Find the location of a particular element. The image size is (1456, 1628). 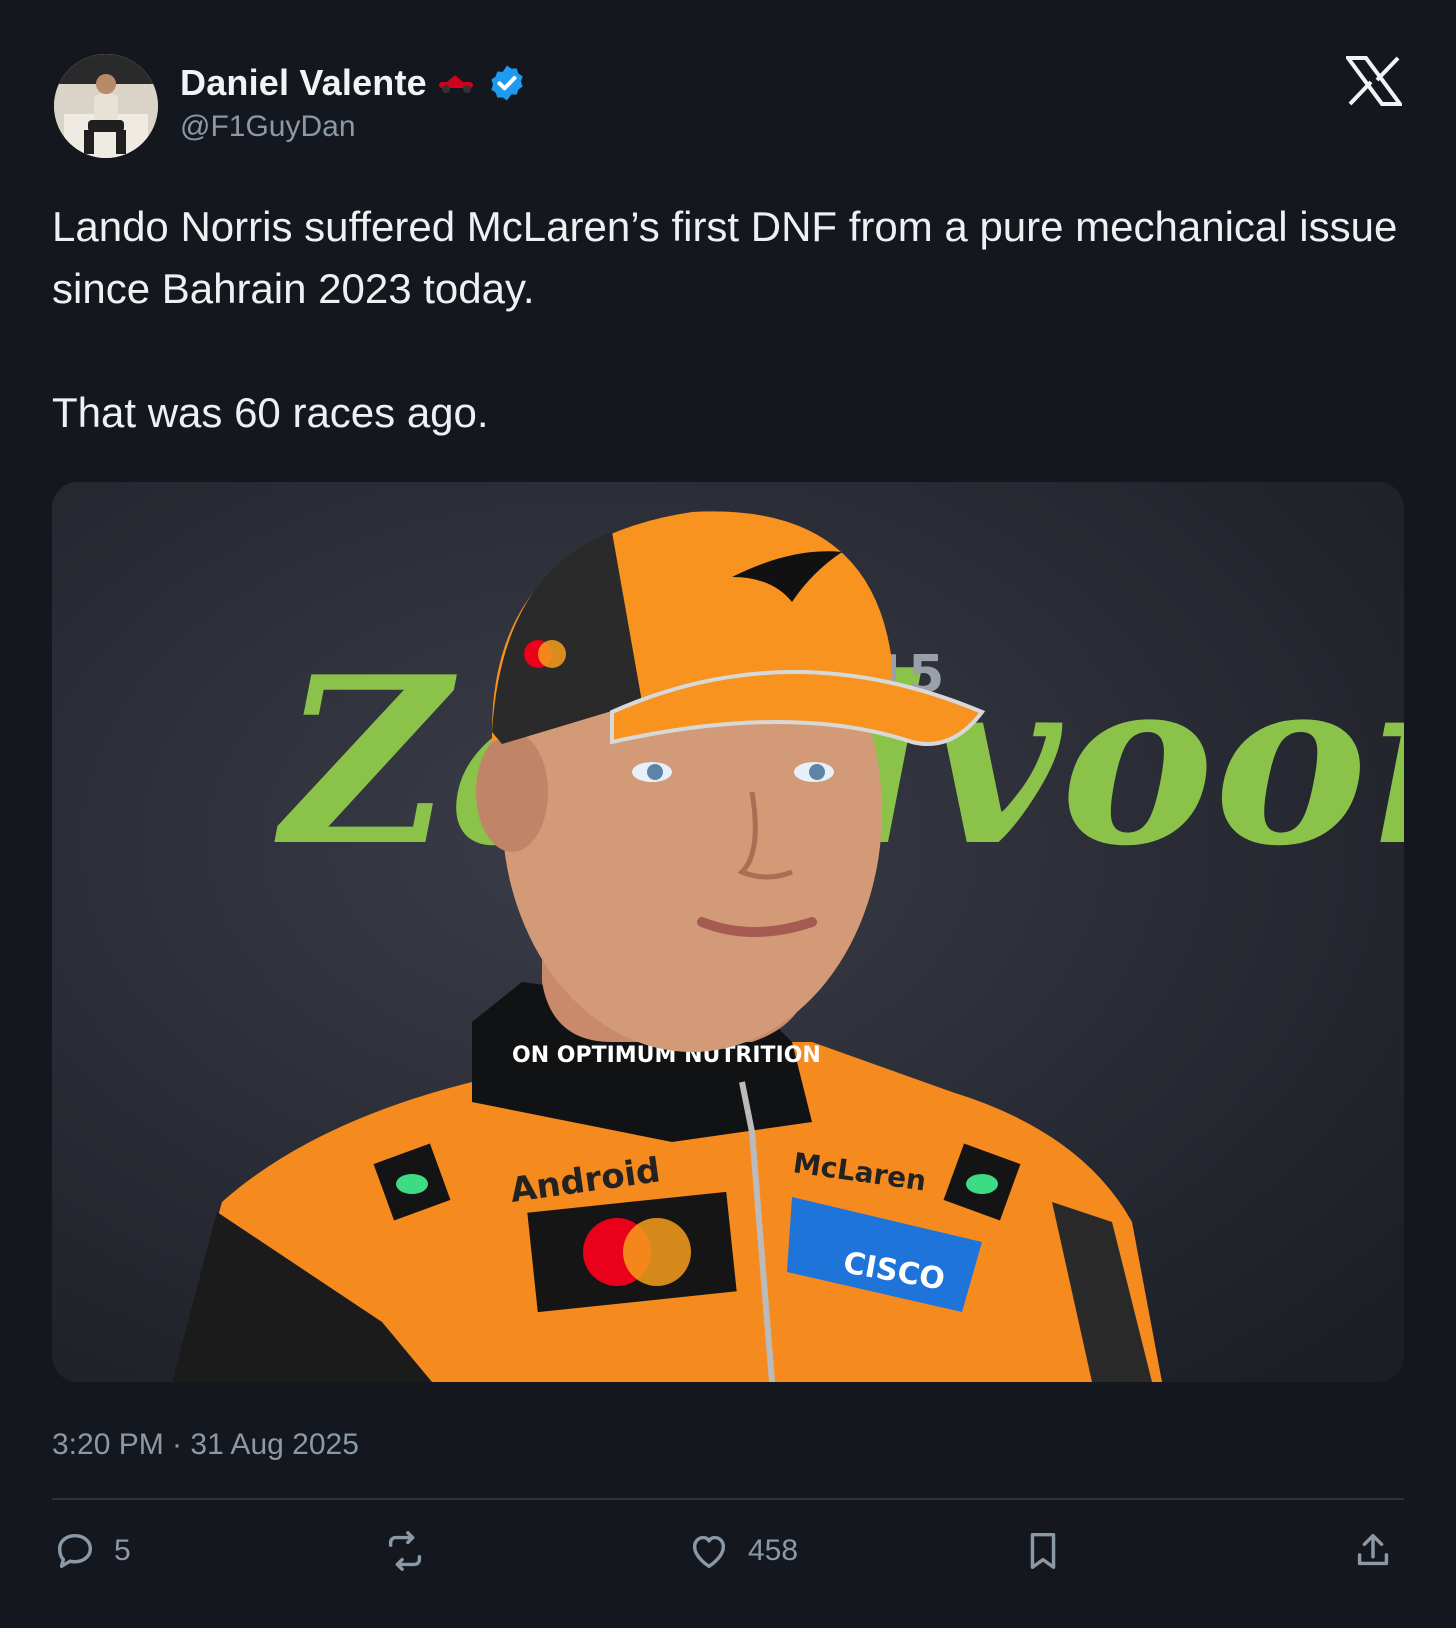

author-avatar is located at coordinates (106, 106).